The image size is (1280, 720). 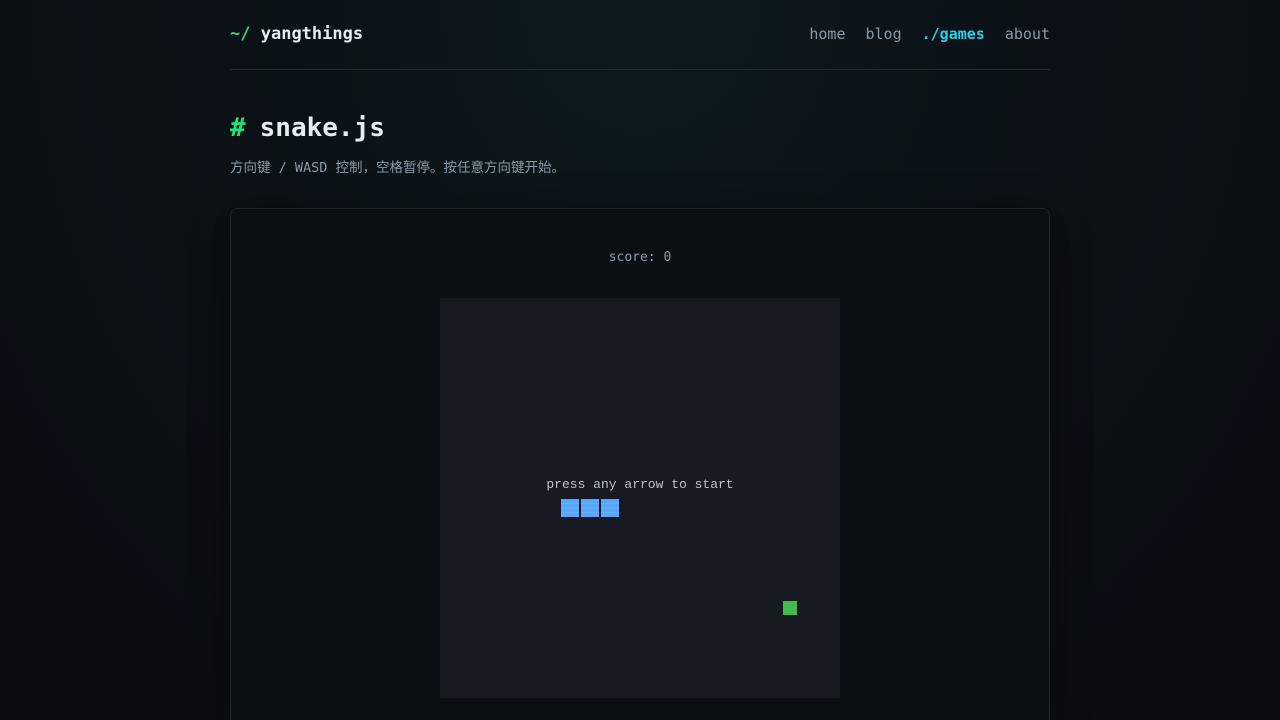 What do you see at coordinates (240, 33) in the screenshot?
I see `logo-prefix: ~/` at bounding box center [240, 33].